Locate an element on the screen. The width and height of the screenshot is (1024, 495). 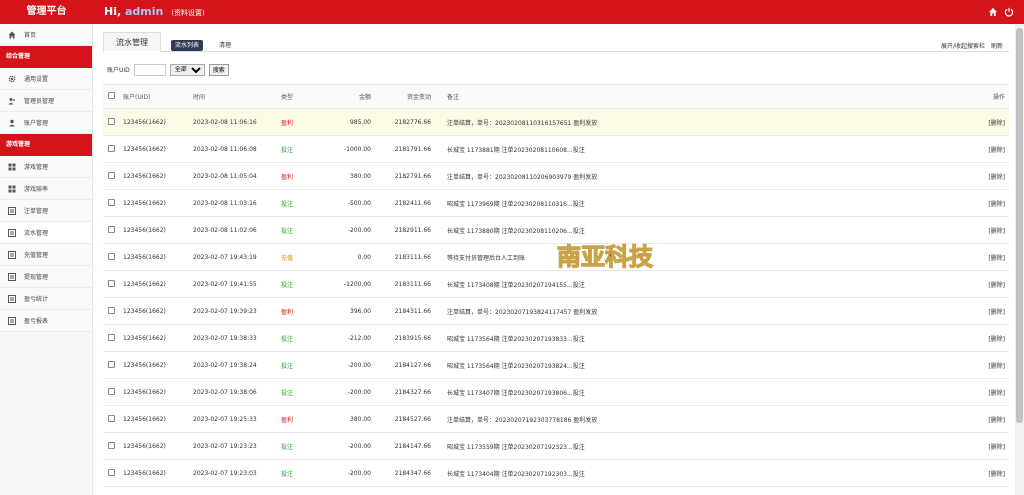
select-all-checkbox is located at coordinates (111, 96).